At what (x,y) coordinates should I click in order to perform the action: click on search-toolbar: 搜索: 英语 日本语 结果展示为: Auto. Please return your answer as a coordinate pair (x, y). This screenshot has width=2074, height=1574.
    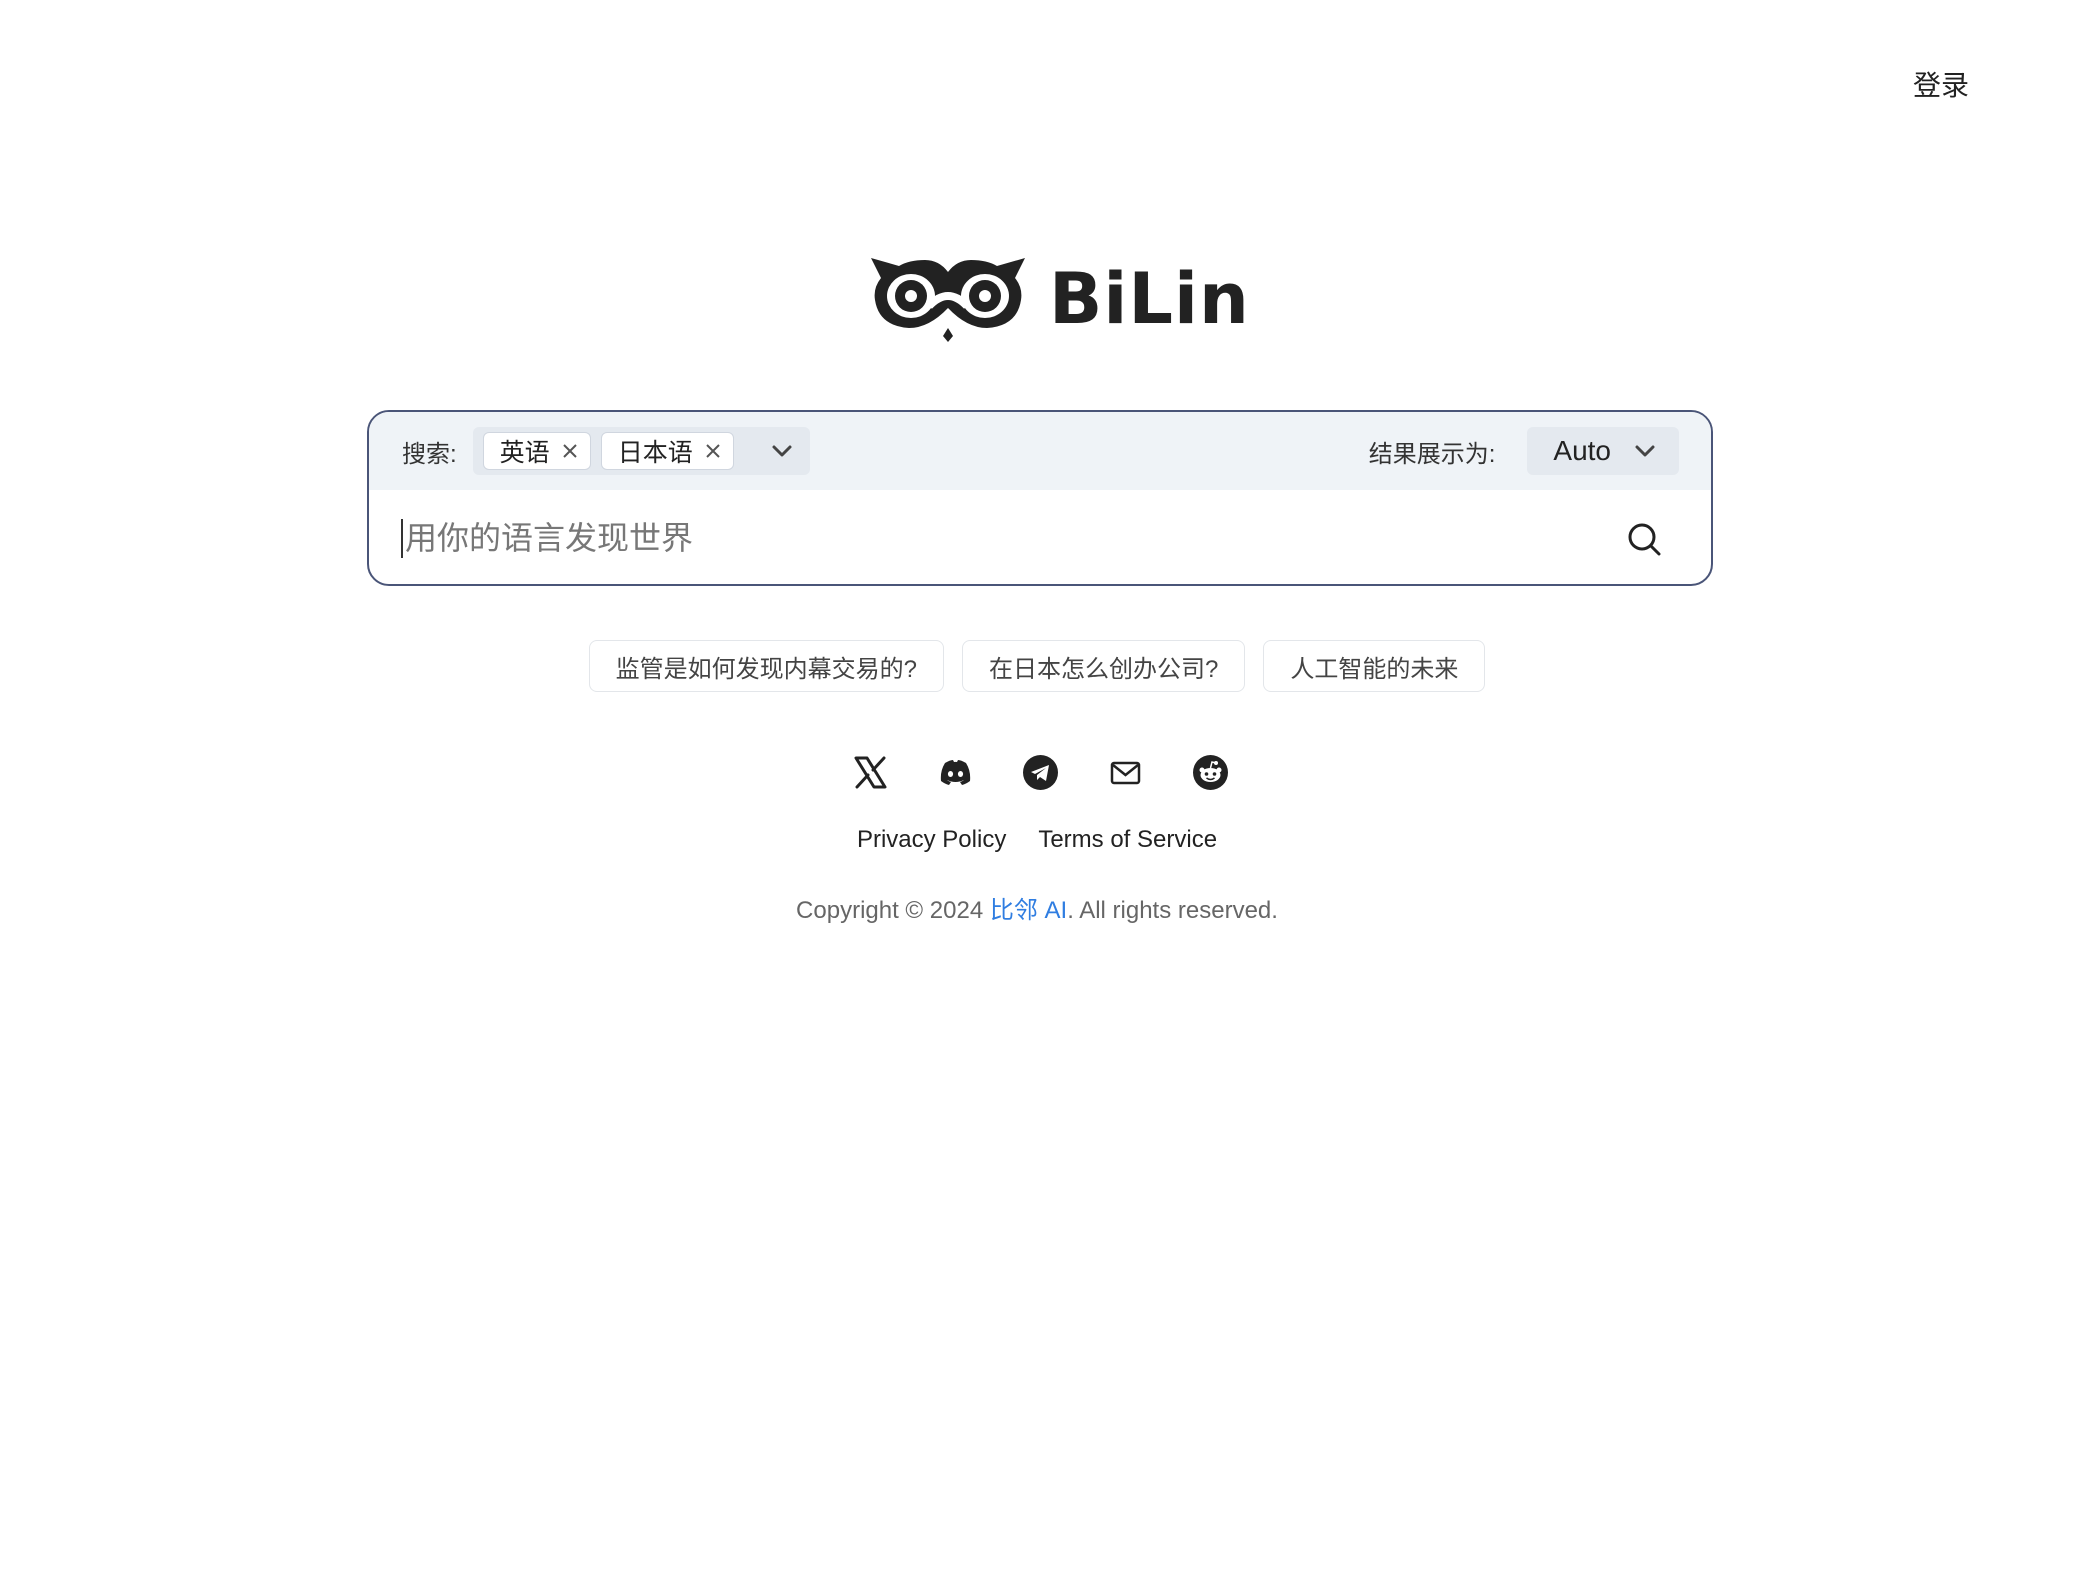
    Looking at the image, I should click on (1040, 451).